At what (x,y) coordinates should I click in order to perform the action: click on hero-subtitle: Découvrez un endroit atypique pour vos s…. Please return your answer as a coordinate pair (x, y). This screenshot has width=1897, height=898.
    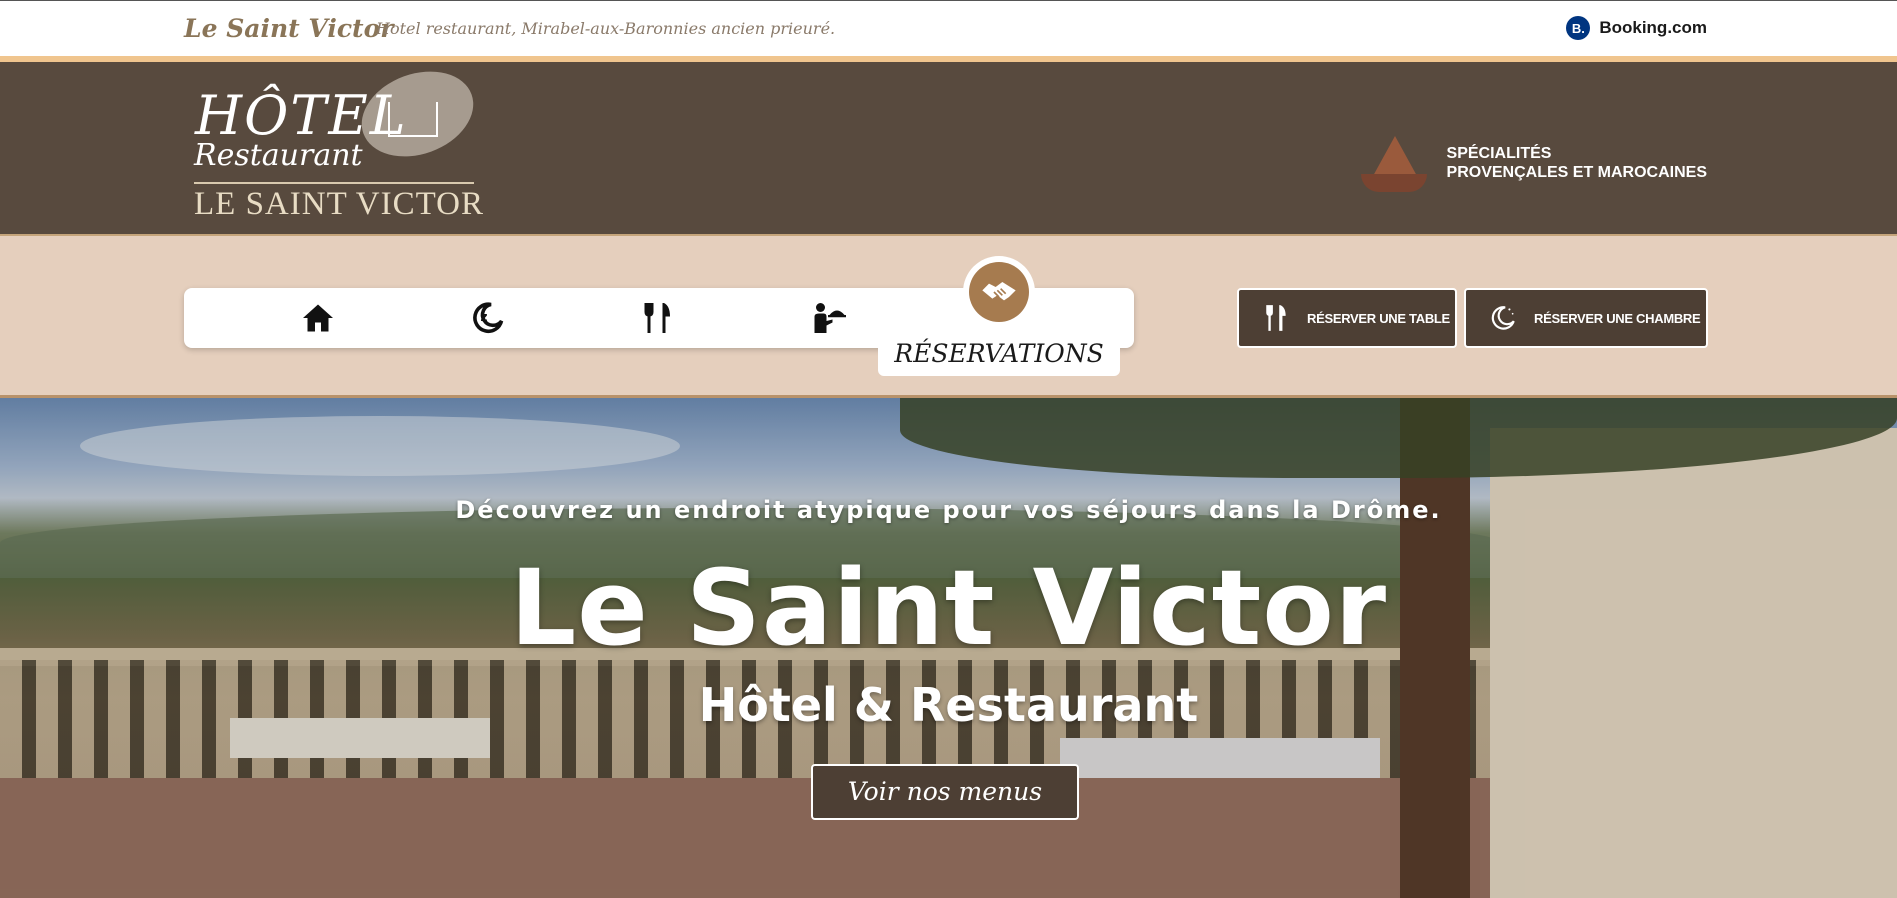
    Looking at the image, I should click on (948, 510).